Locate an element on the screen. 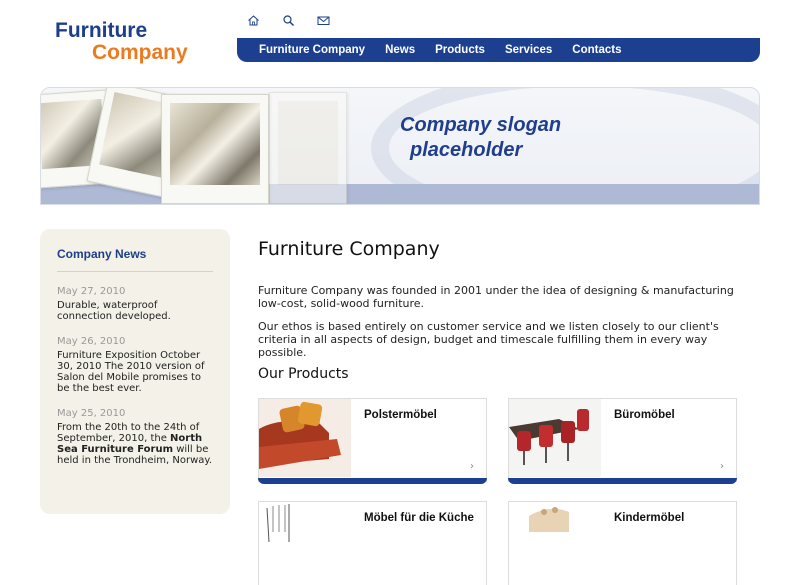 The height and width of the screenshot is (585, 798). nav-products: Products is located at coordinates (460, 50).